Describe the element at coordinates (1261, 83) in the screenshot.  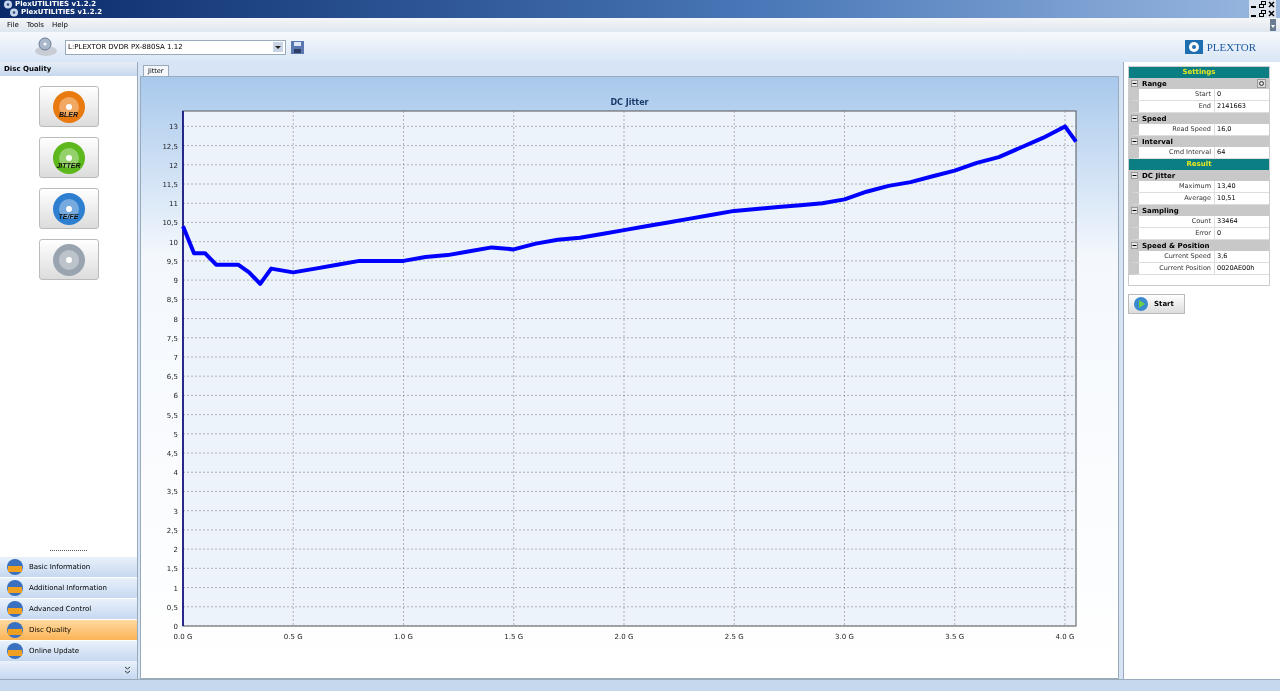
I see `reset-icon` at that location.